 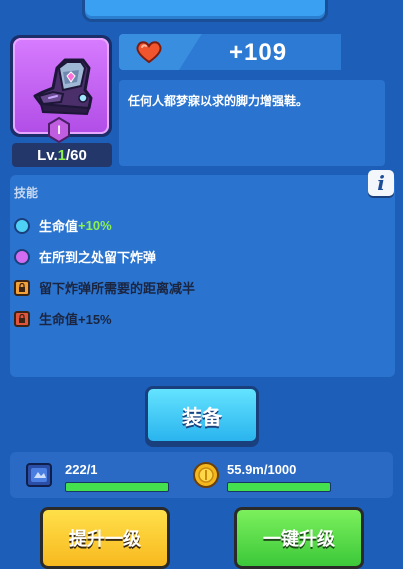 What do you see at coordinates (299, 538) in the screenshot?
I see `upgrade-all-button: 一键升级` at bounding box center [299, 538].